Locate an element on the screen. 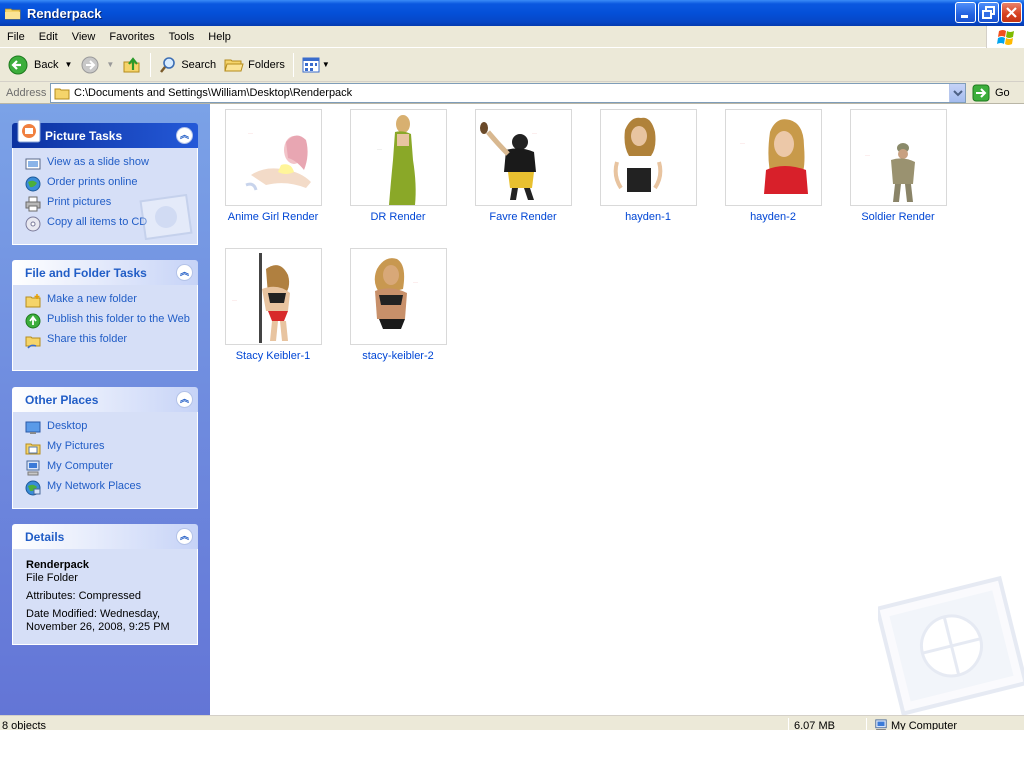 This screenshot has width=1024, height=768. place-my-network-places: My Network Places is located at coordinates (111, 488).